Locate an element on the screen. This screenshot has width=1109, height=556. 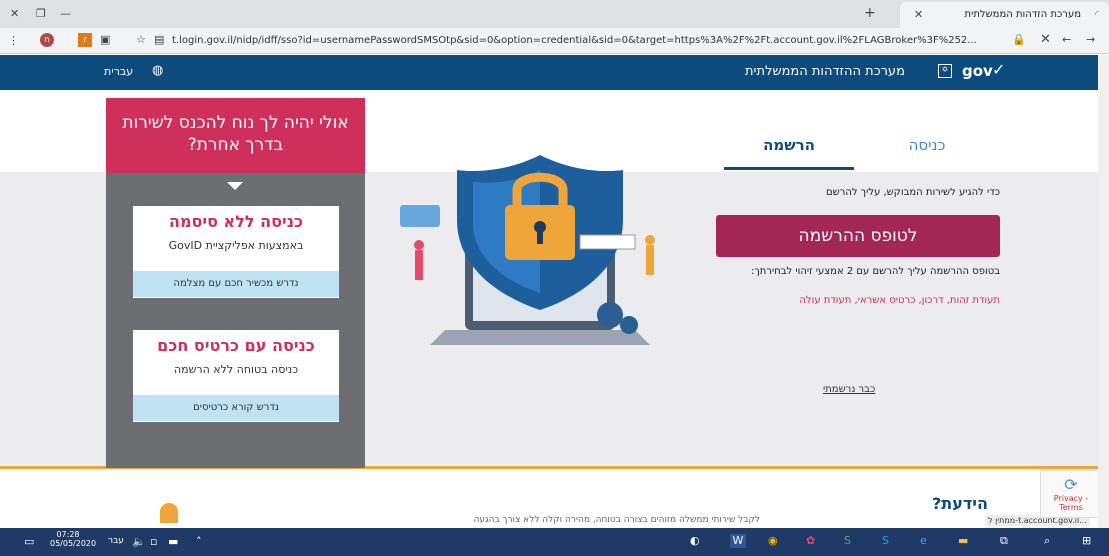
recaptcha-text: Privacy - Terms is located at coordinates (1071, 503).